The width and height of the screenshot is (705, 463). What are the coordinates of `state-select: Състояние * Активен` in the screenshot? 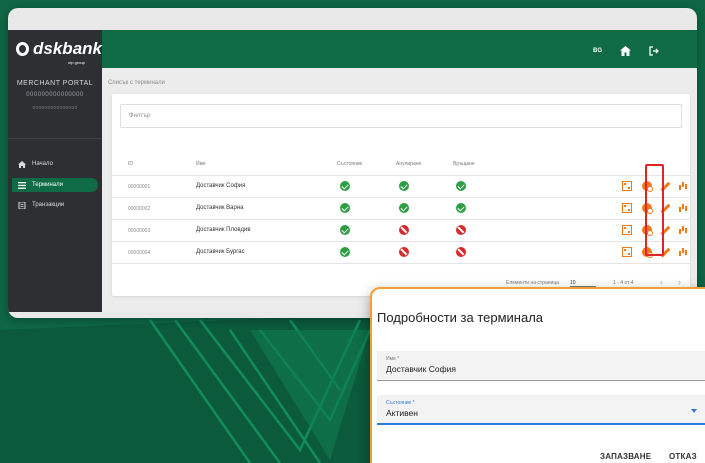 It's located at (541, 410).